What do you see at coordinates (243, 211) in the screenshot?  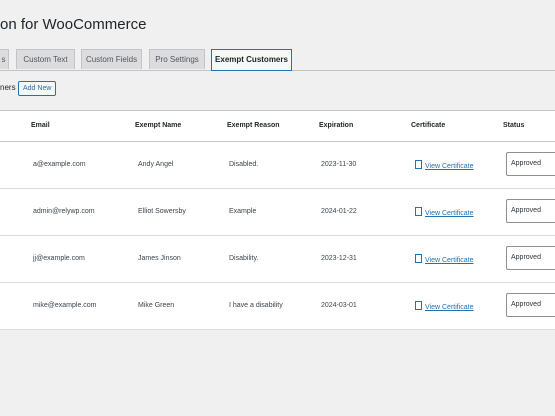 I see `cell-reason: Example` at bounding box center [243, 211].